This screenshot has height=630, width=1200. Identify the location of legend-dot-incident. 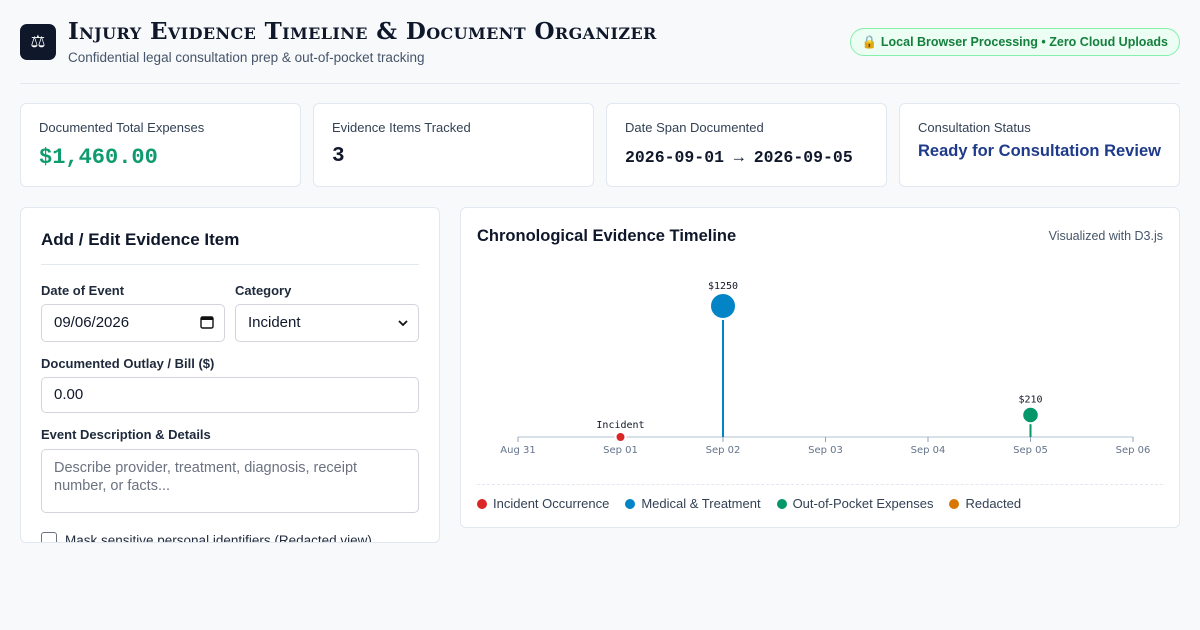
(482, 504).